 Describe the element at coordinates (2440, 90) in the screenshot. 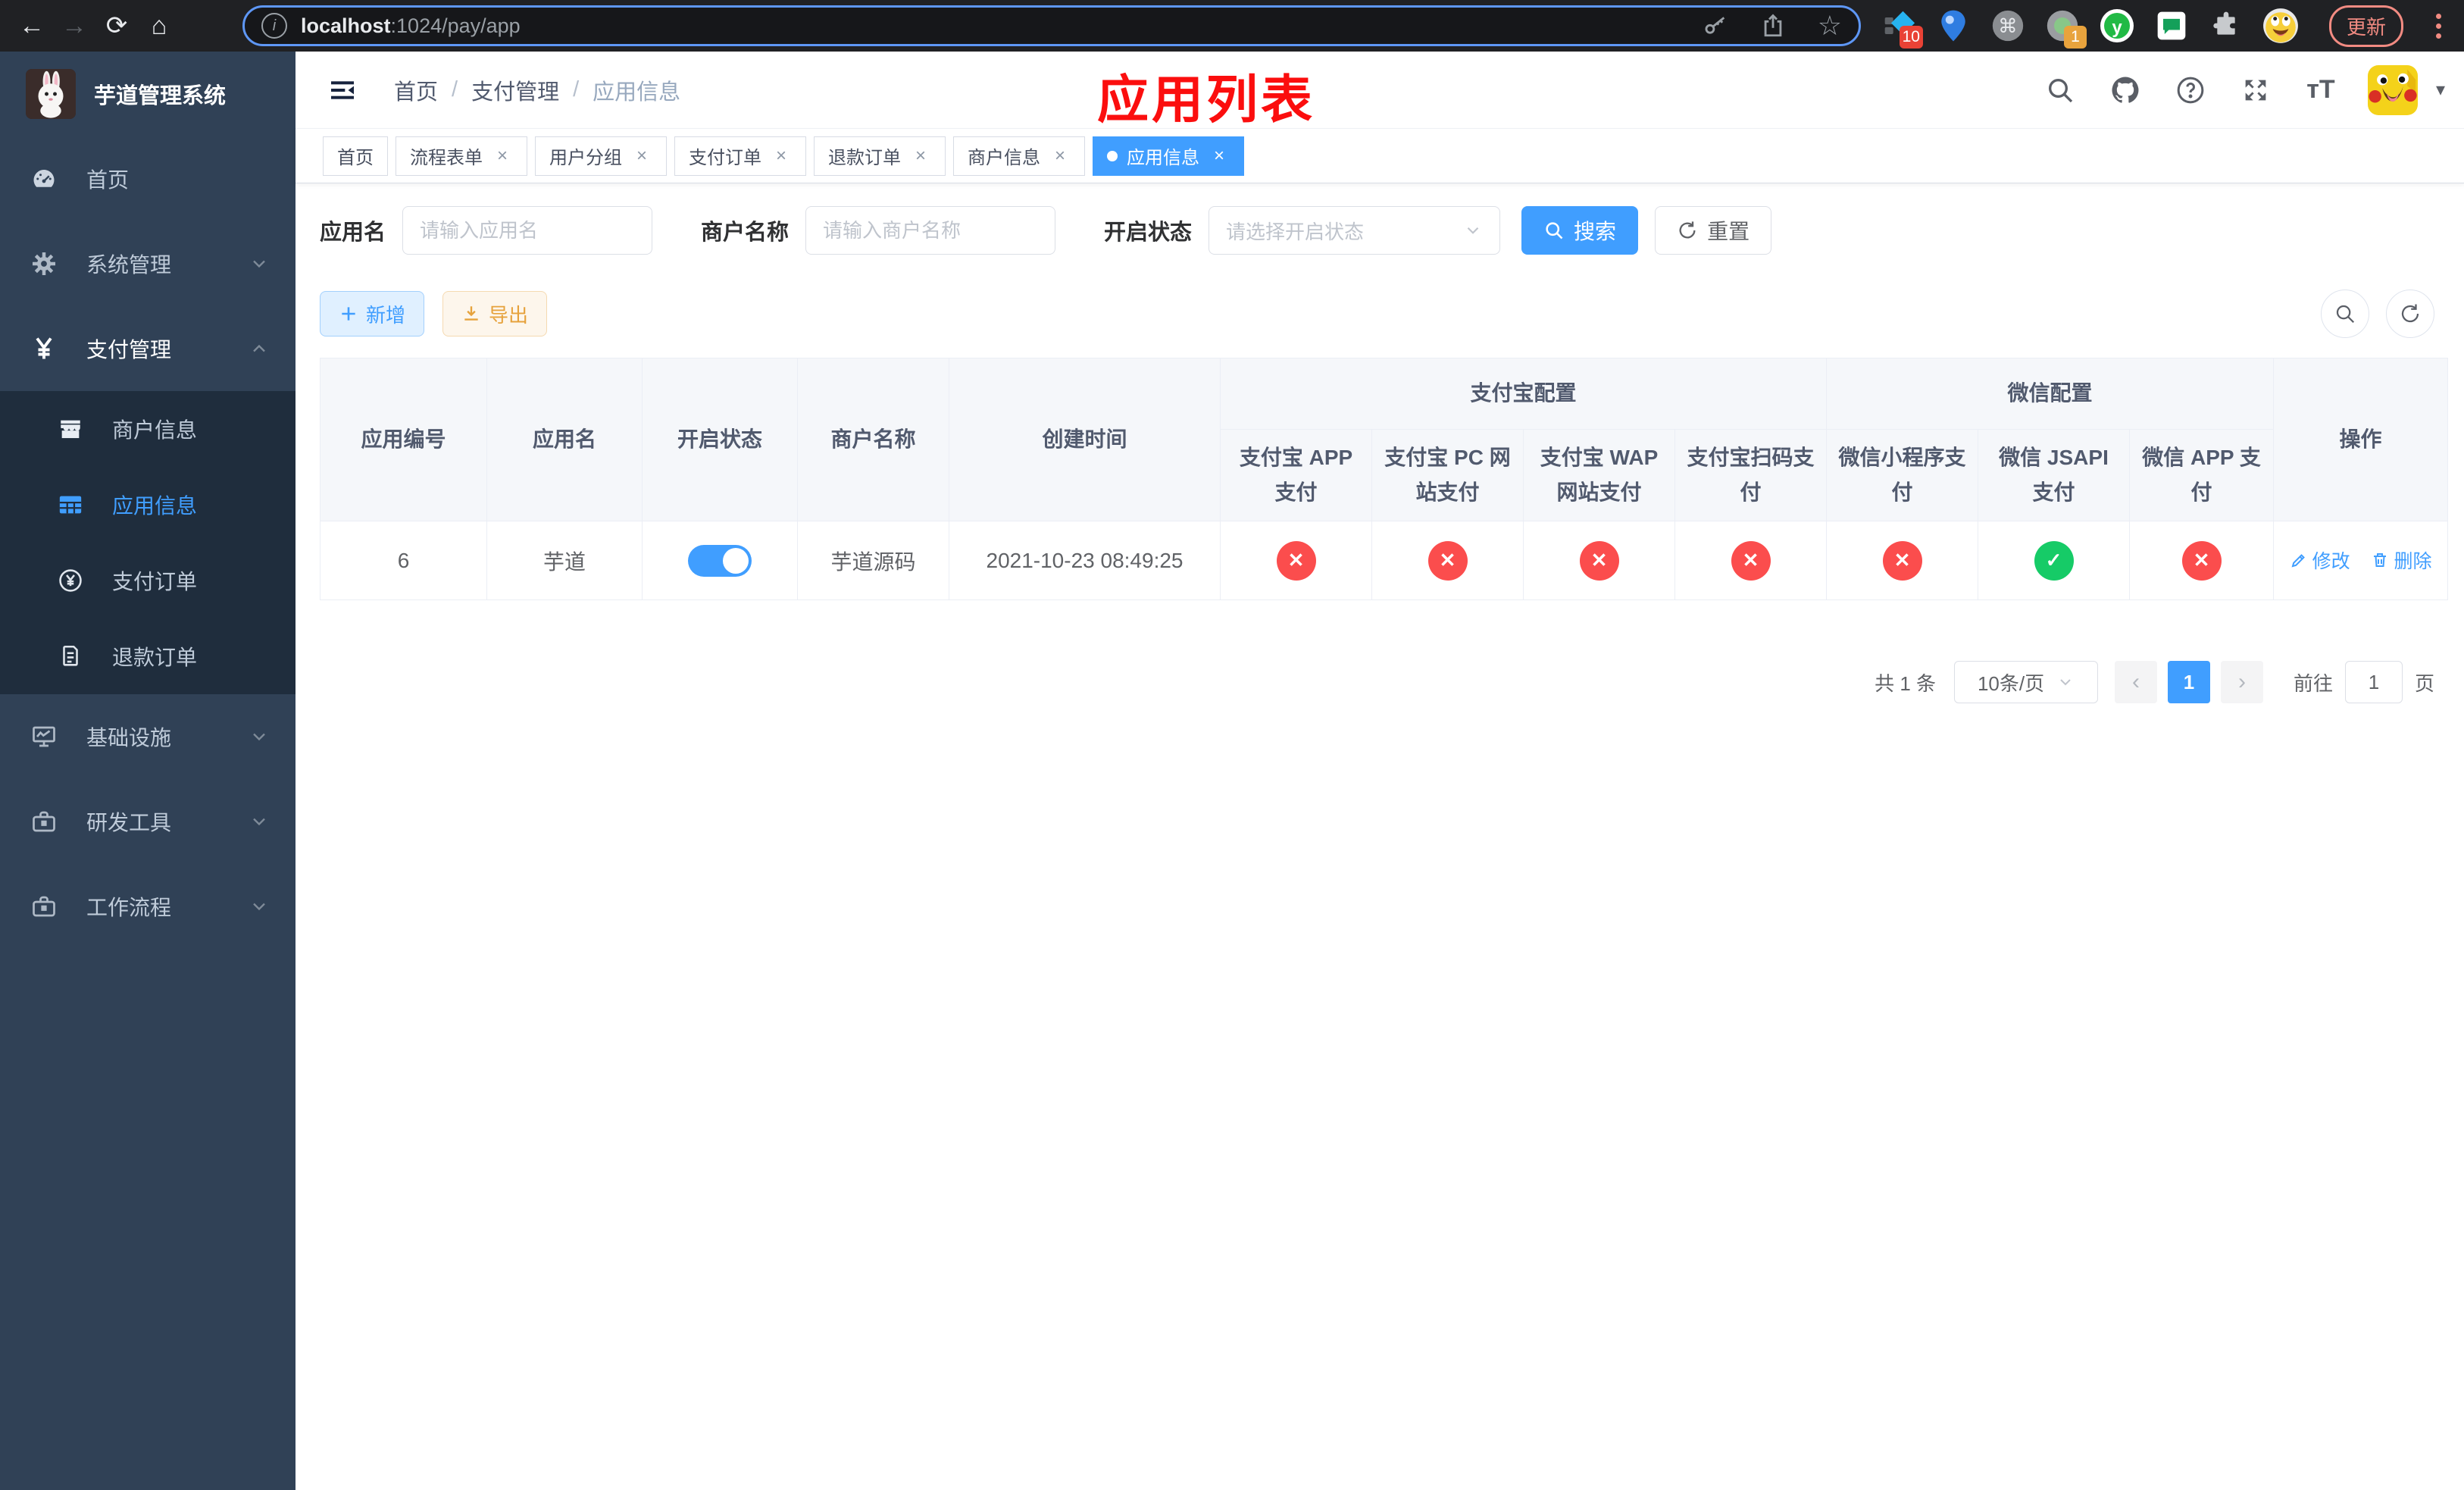

I see `avatar-caret-icon: ▾` at that location.